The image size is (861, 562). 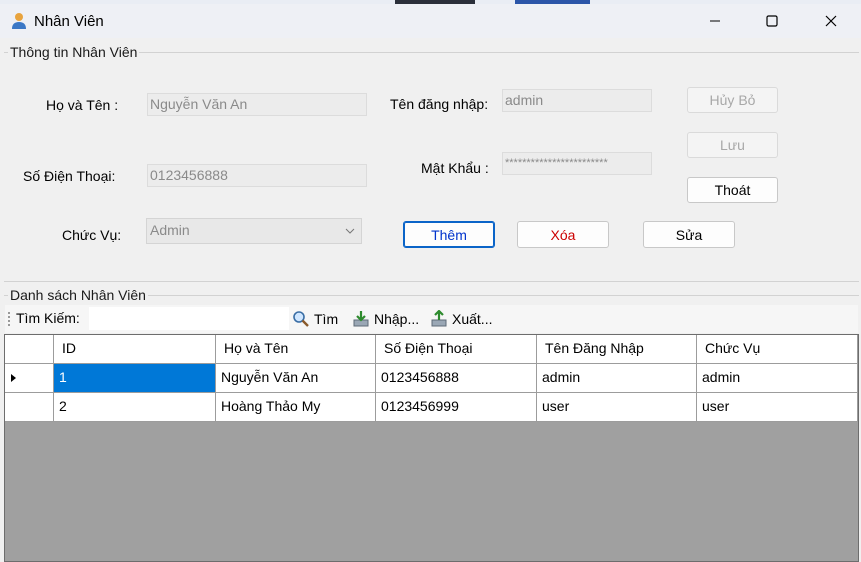 I want to click on exit-button: Thoát, so click(x=732, y=190).